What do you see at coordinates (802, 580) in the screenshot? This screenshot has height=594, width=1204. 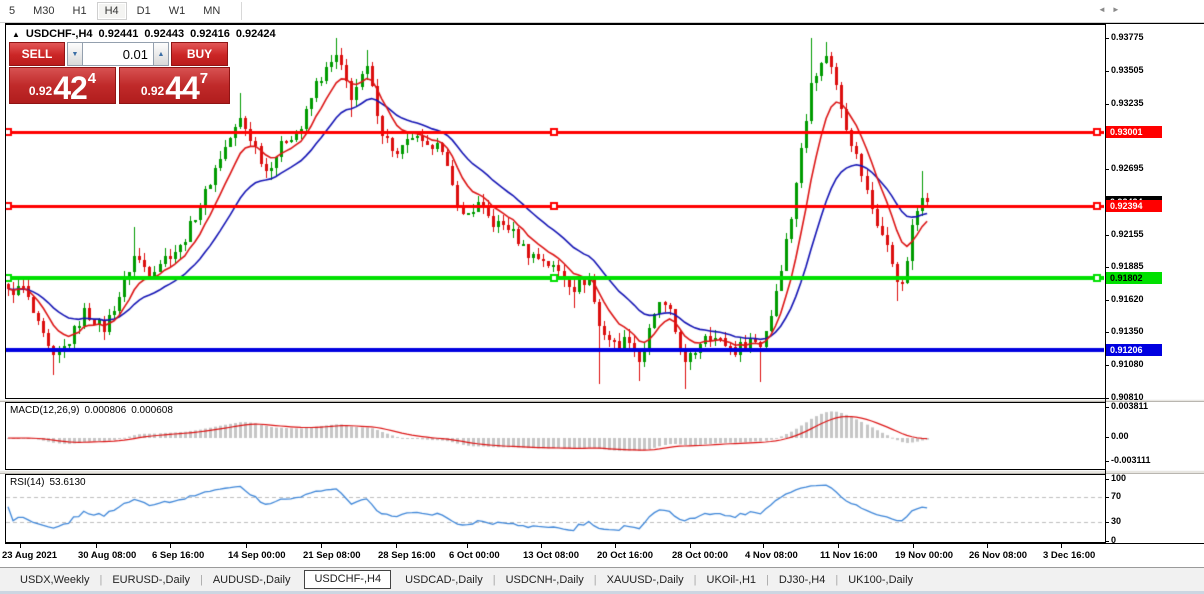 I see `chart-tab-dj30-h4: DJ30-,H4` at bounding box center [802, 580].